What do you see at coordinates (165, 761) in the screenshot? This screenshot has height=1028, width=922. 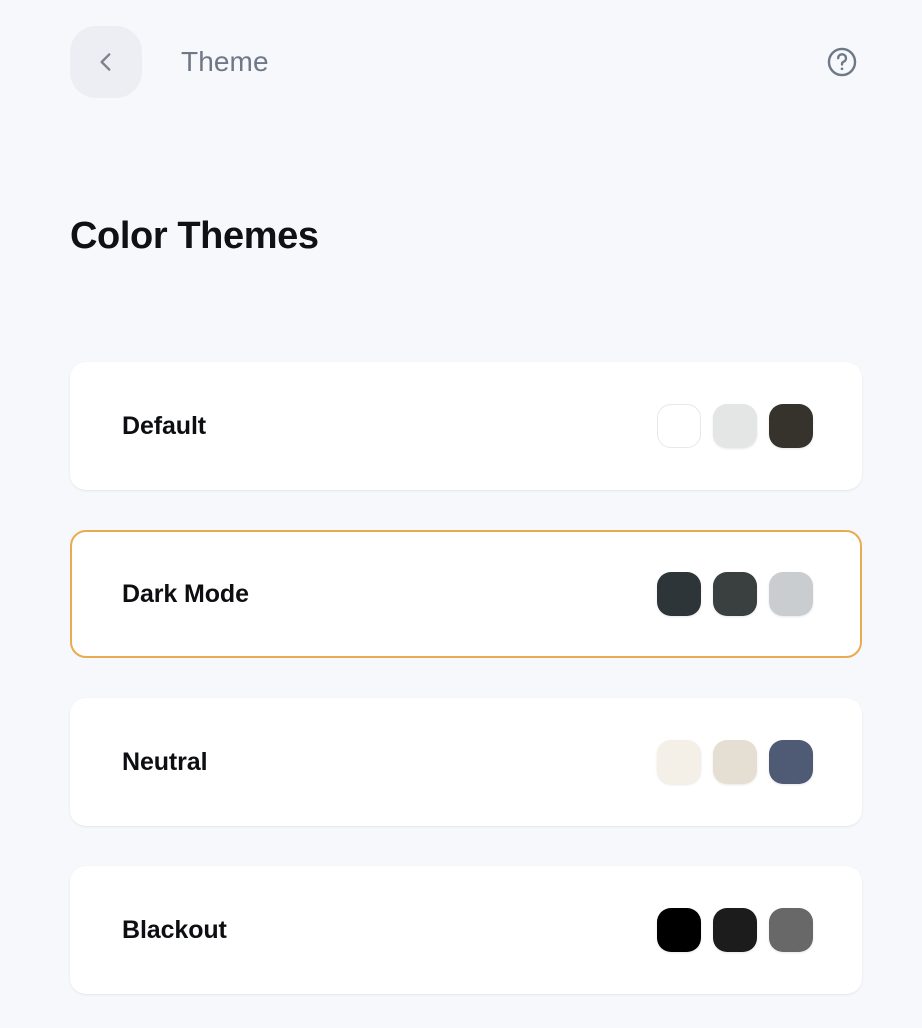 I see `theme-name-label: Neutral` at bounding box center [165, 761].